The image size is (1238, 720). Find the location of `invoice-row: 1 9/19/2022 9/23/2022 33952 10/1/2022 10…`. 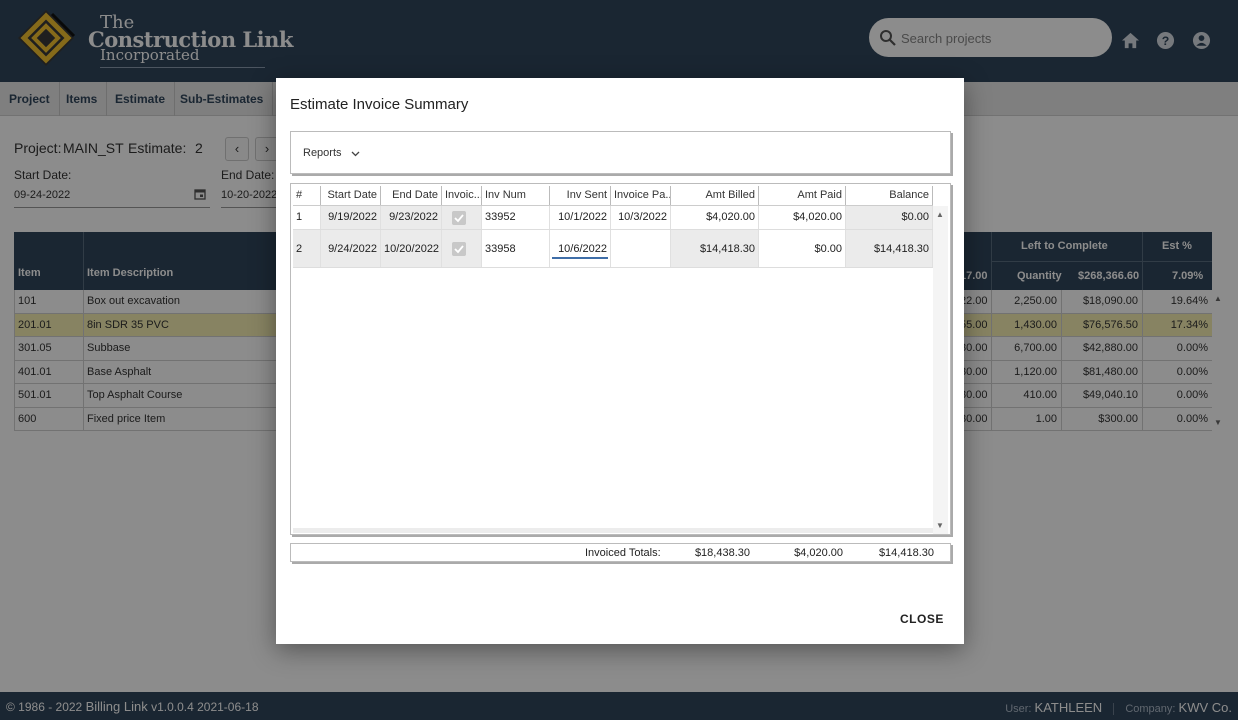

invoice-row: 1 9/19/2022 9/23/2022 33952 10/1/2022 10… is located at coordinates (613, 218).